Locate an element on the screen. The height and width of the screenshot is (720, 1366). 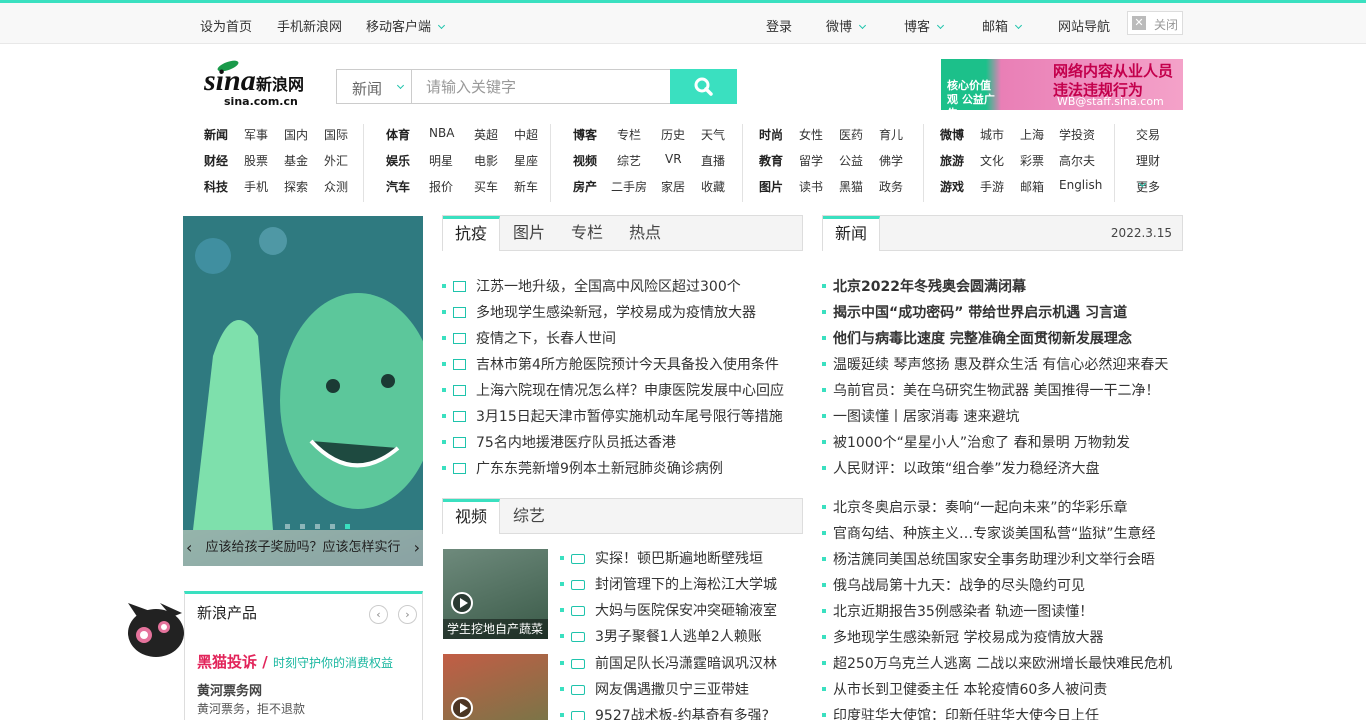
nav-link: 读书 is located at coordinates (811, 186).